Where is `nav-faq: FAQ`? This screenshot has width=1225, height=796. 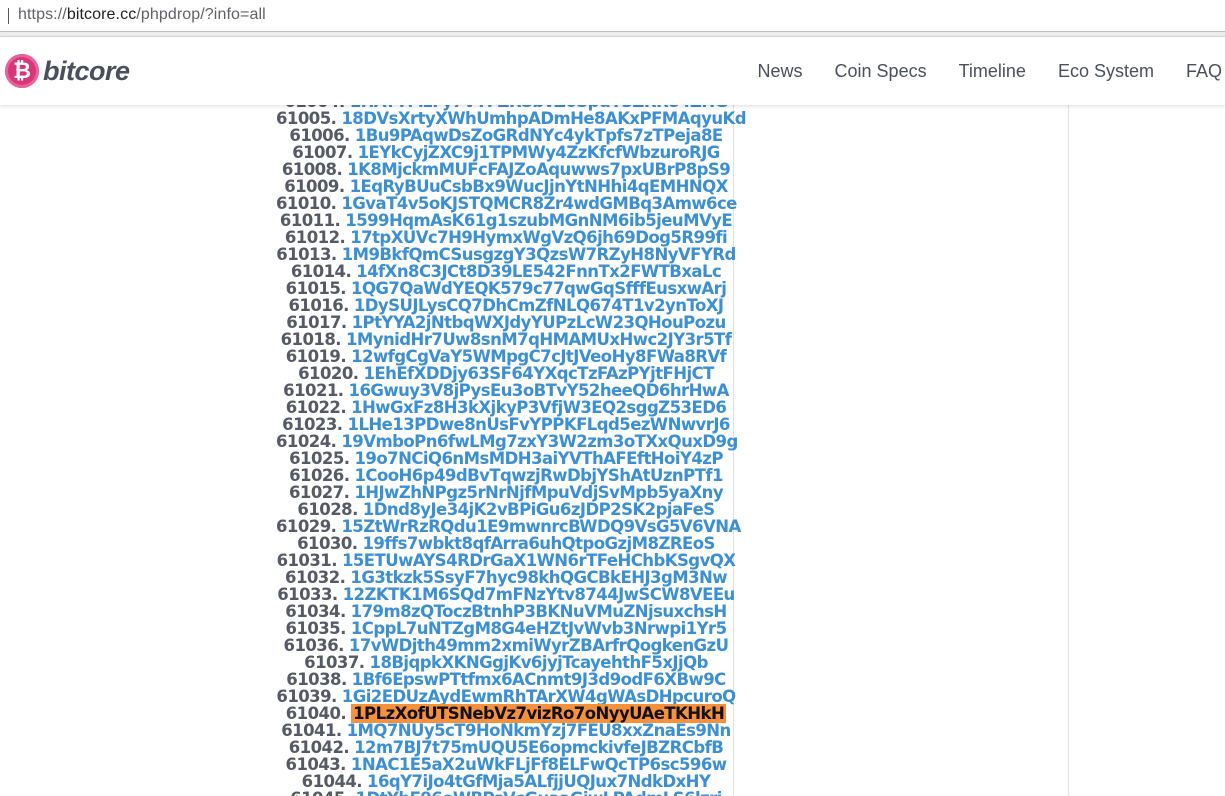
nav-faq: FAQ is located at coordinates (1204, 71).